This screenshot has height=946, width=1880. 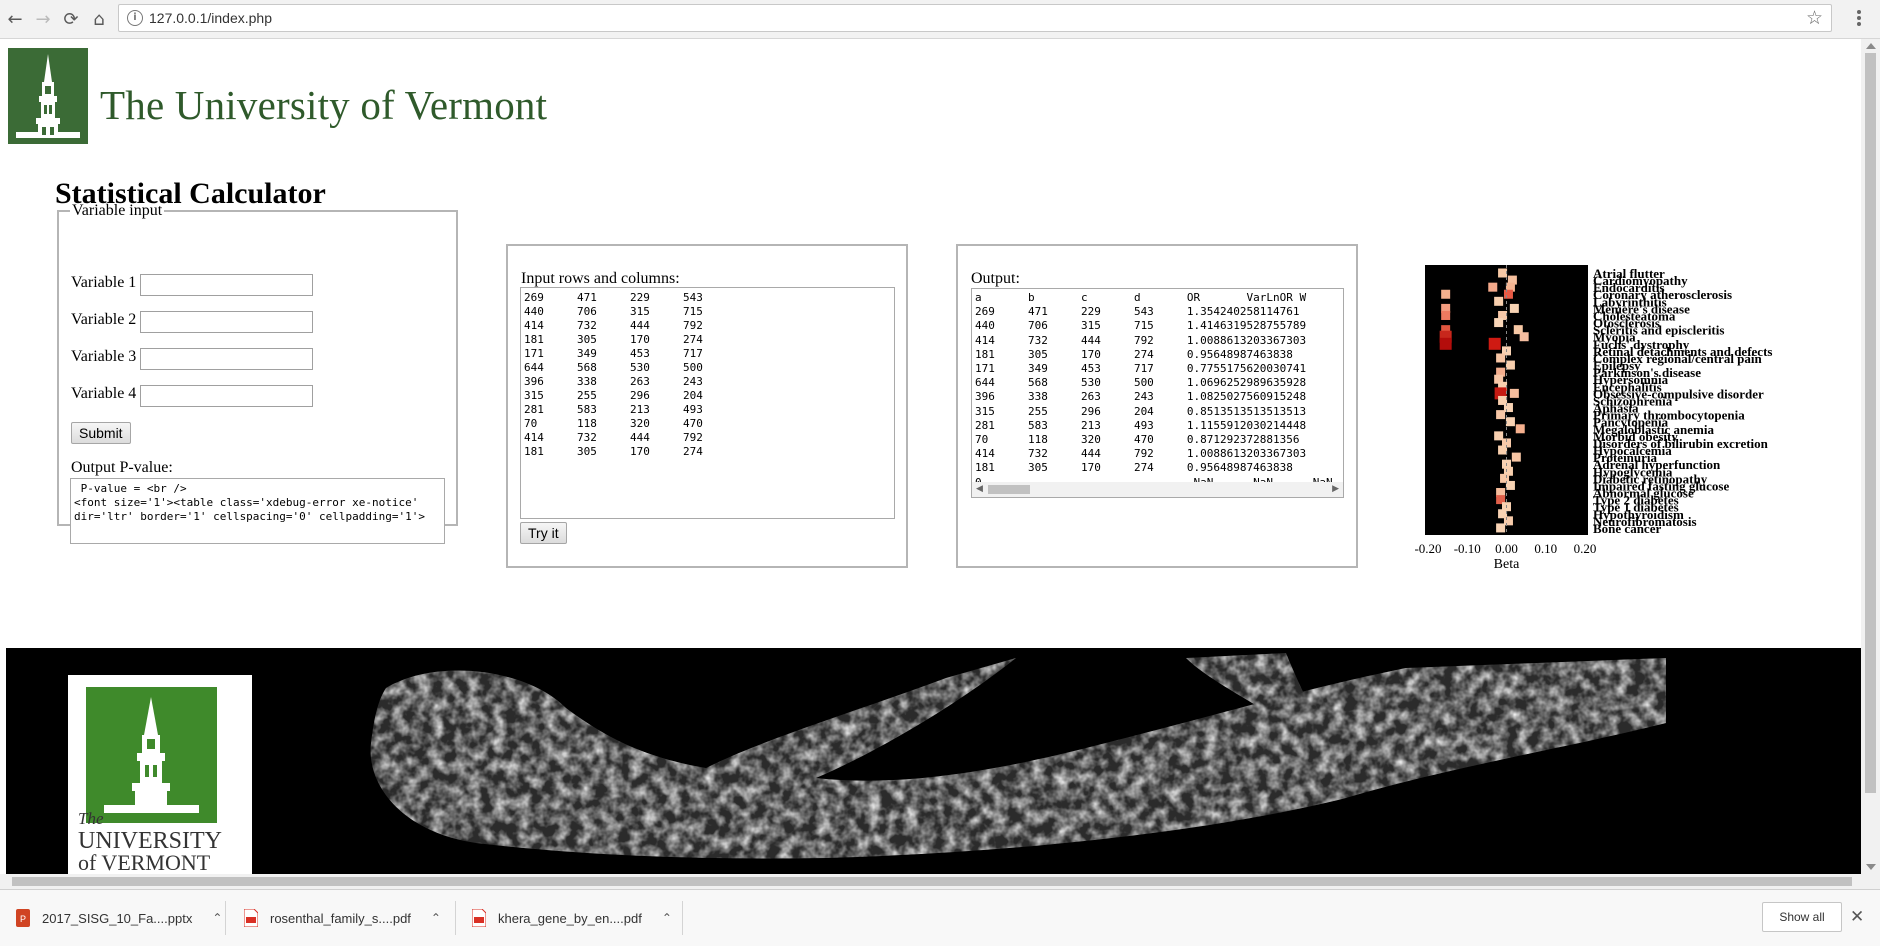 What do you see at coordinates (104, 393) in the screenshot?
I see `variable-4-label: Variable 4` at bounding box center [104, 393].